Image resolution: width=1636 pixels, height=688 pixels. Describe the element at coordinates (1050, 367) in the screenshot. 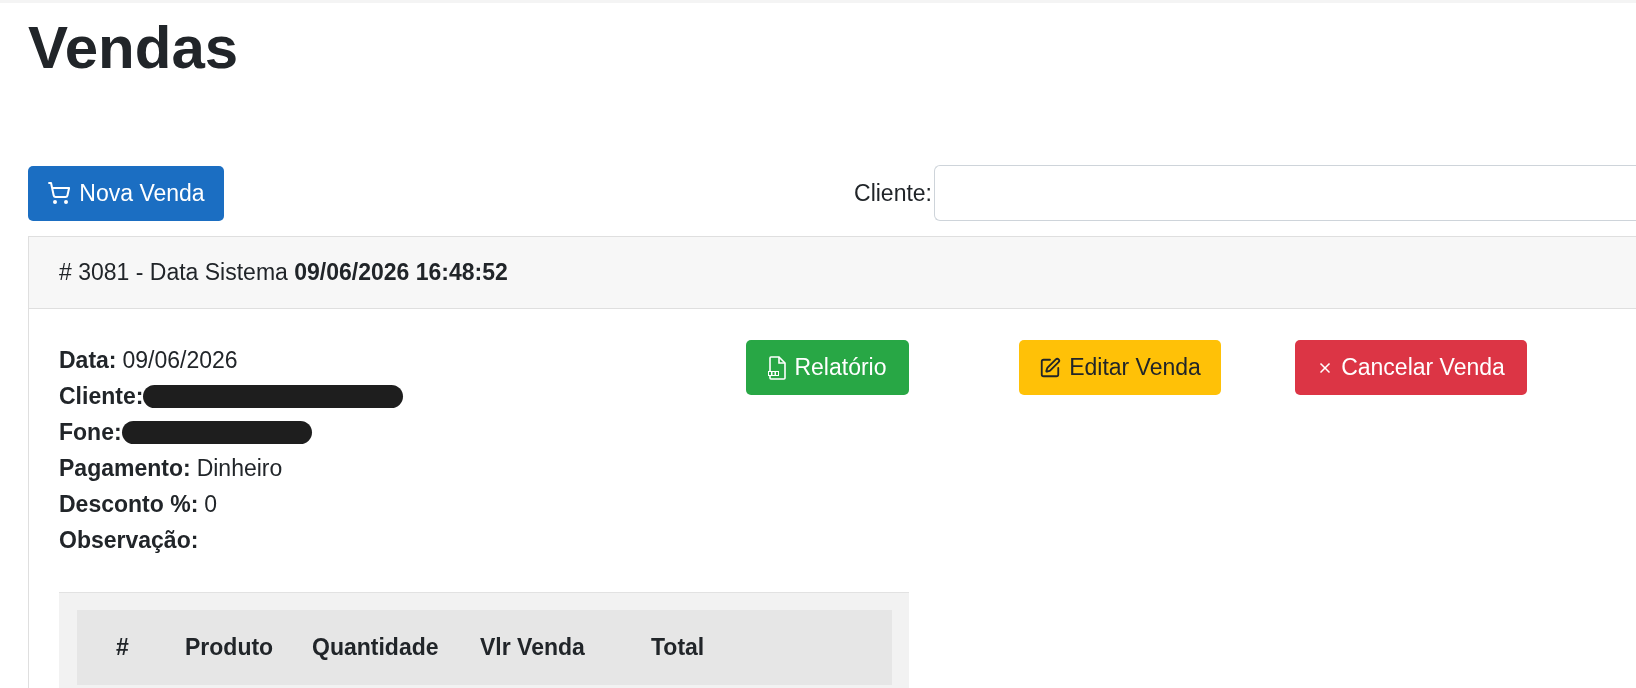

I see `edit-icon` at that location.